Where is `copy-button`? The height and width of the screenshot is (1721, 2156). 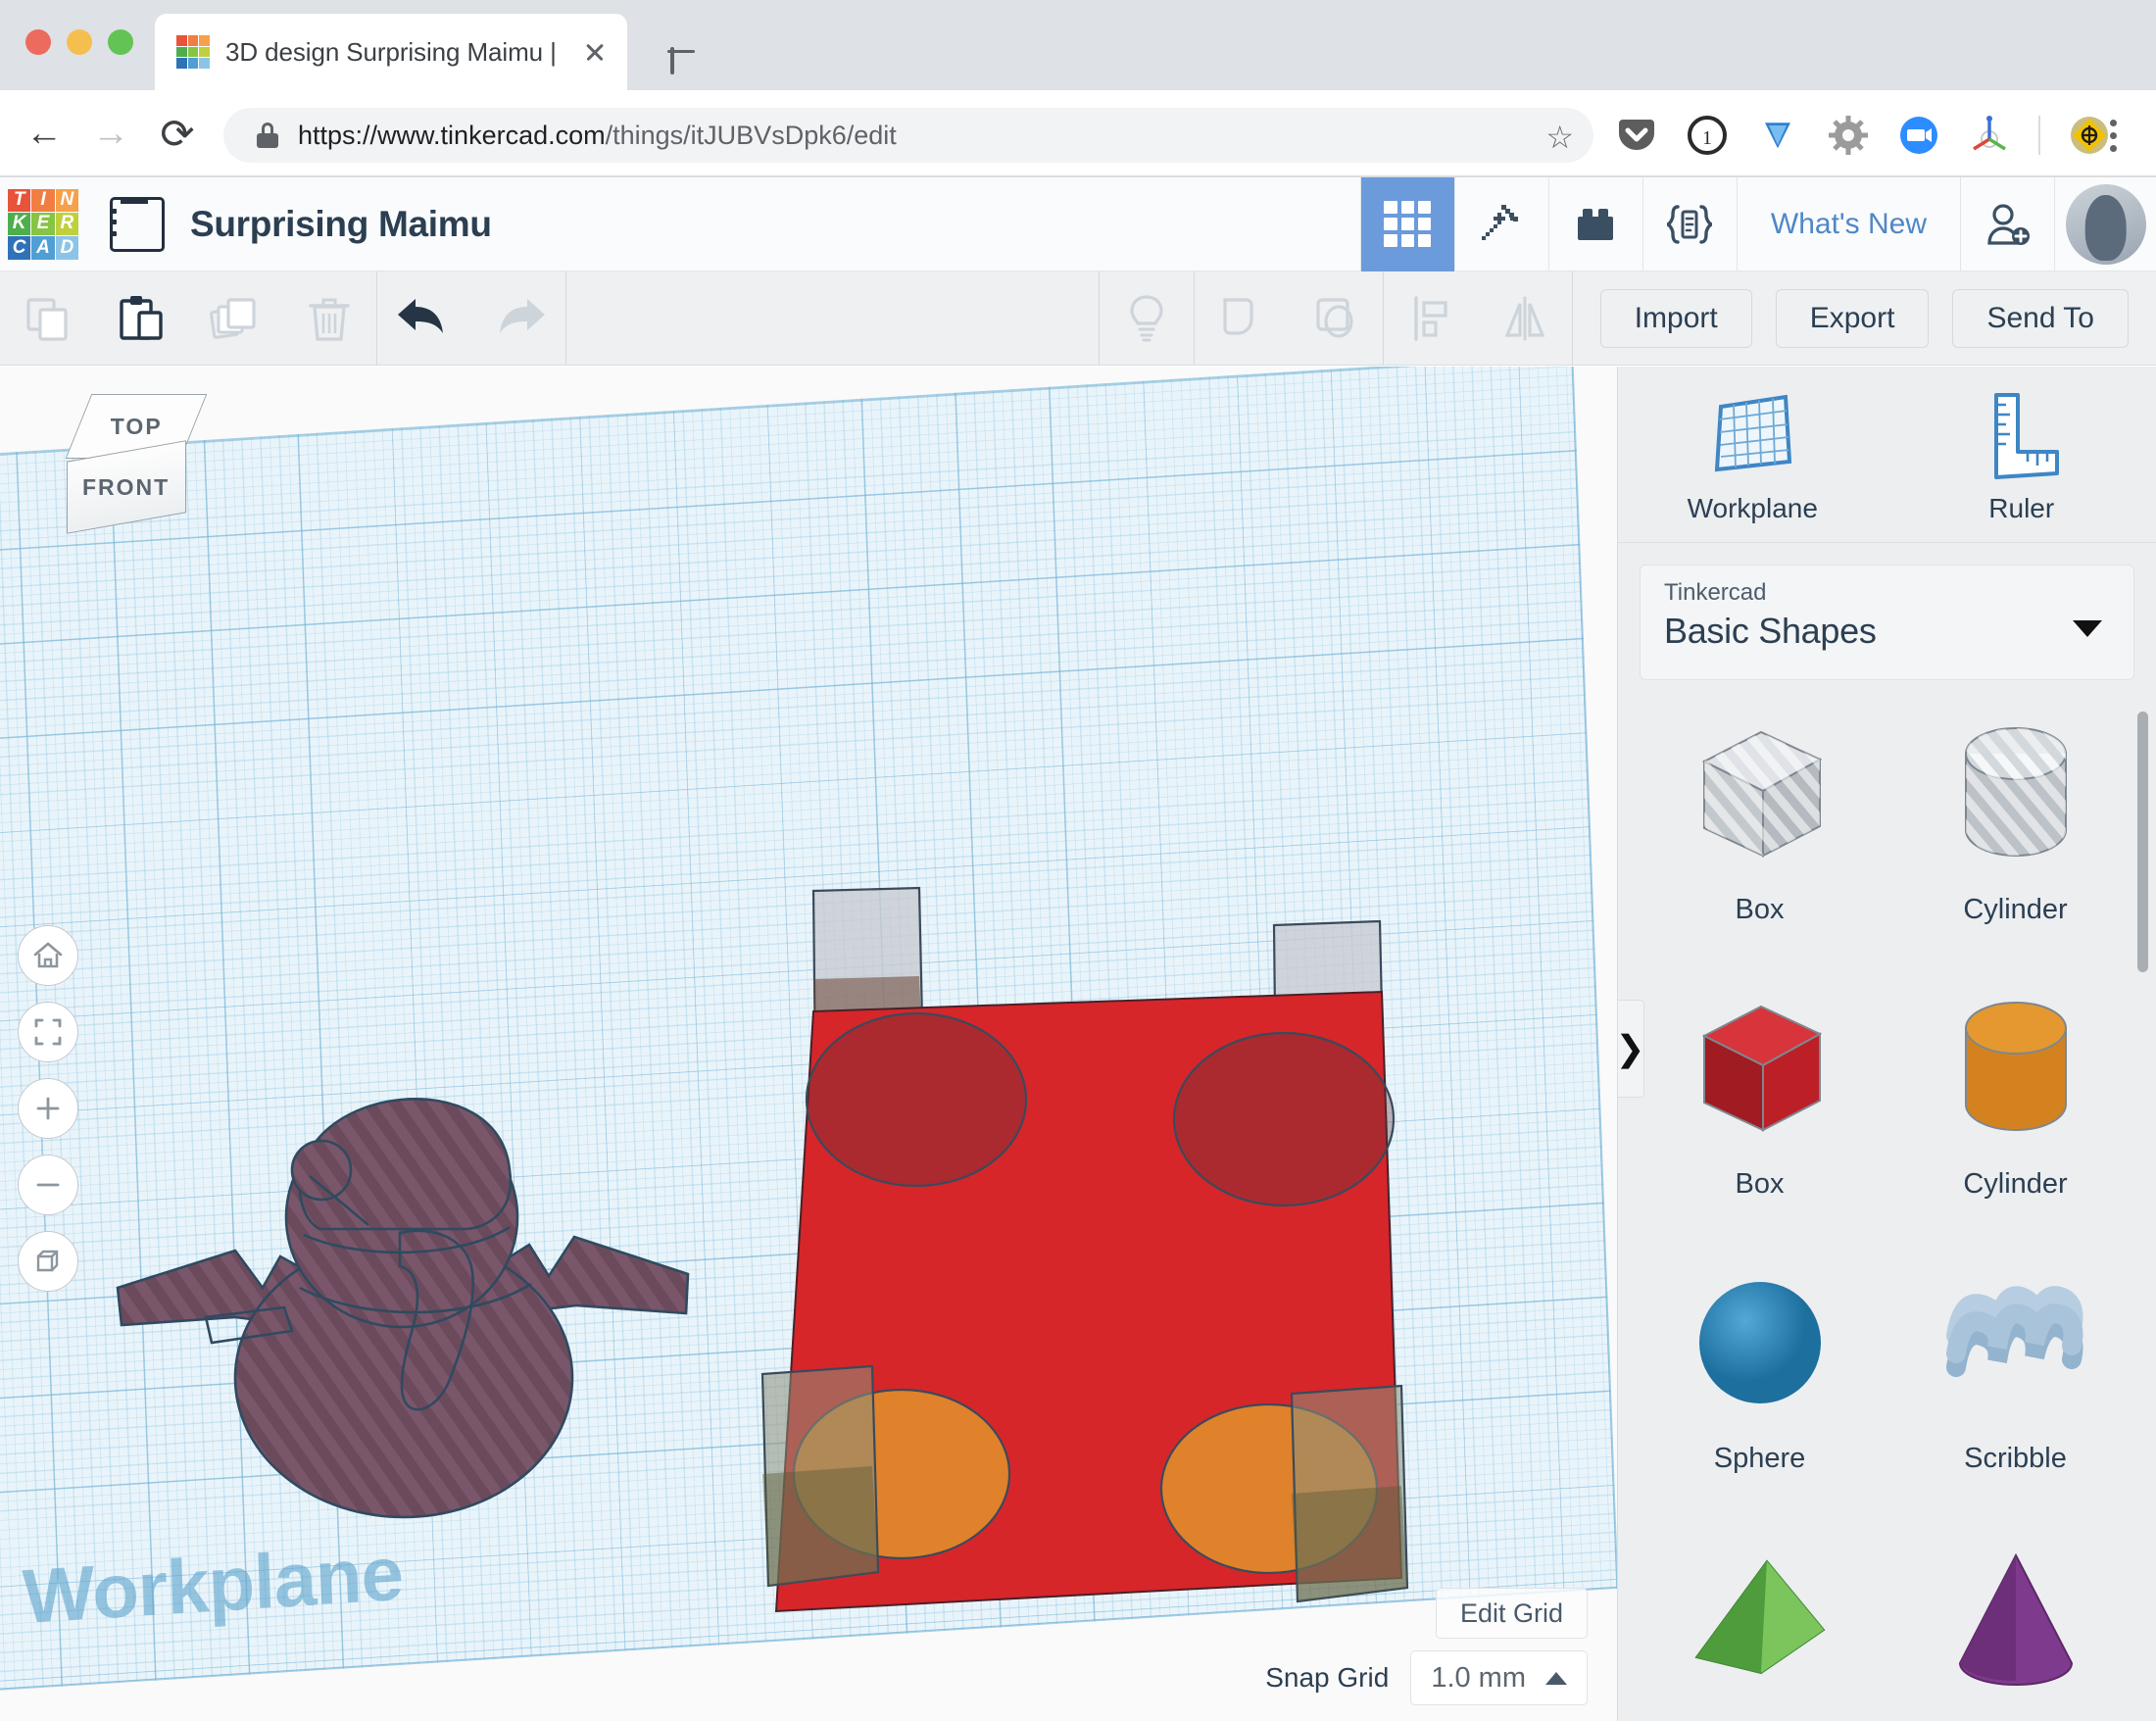
copy-button is located at coordinates (47, 318).